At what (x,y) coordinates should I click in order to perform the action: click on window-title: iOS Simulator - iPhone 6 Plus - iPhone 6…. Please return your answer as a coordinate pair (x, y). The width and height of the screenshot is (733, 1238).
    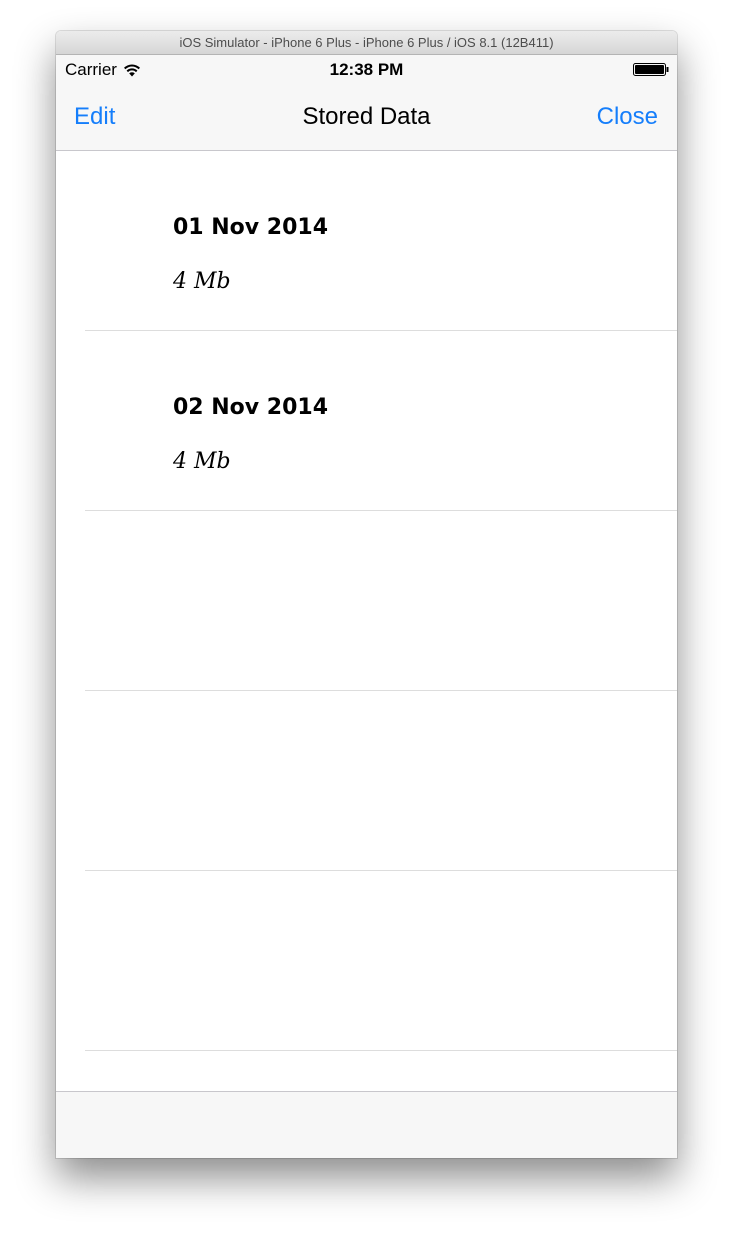
    Looking at the image, I should click on (366, 43).